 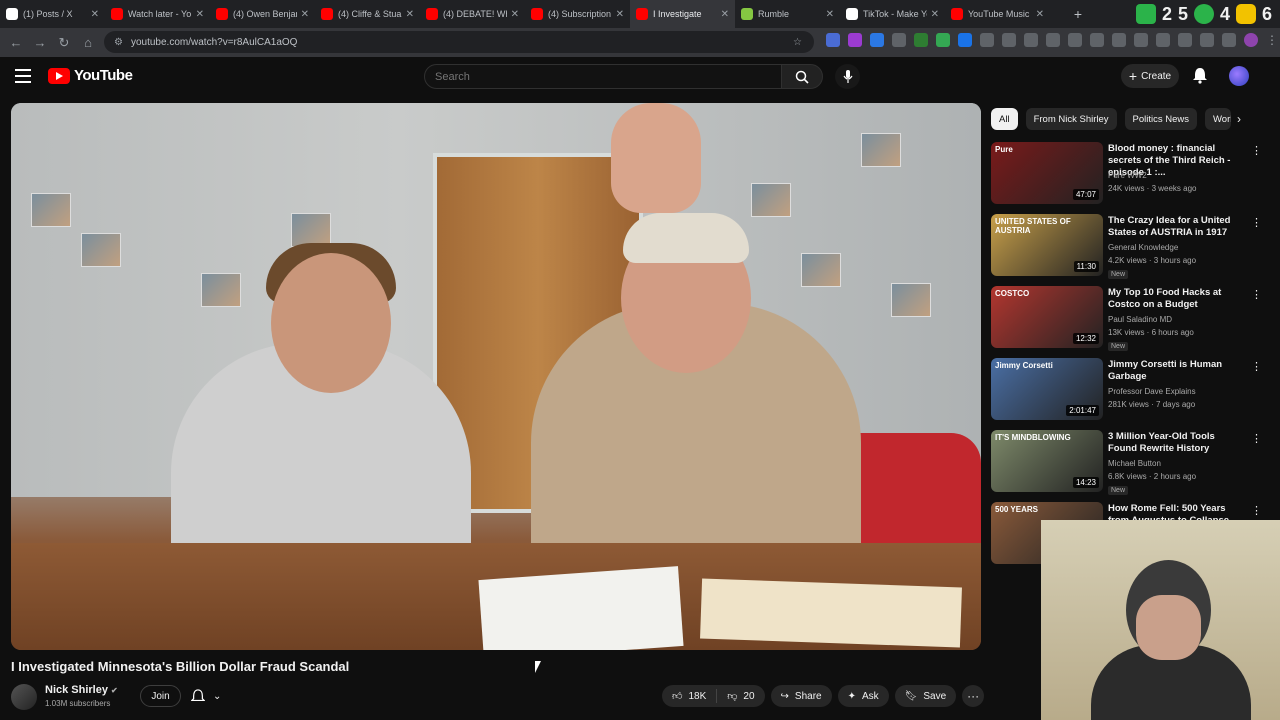 What do you see at coordinates (88, 42) in the screenshot?
I see `home-icon: ⌂` at bounding box center [88, 42].